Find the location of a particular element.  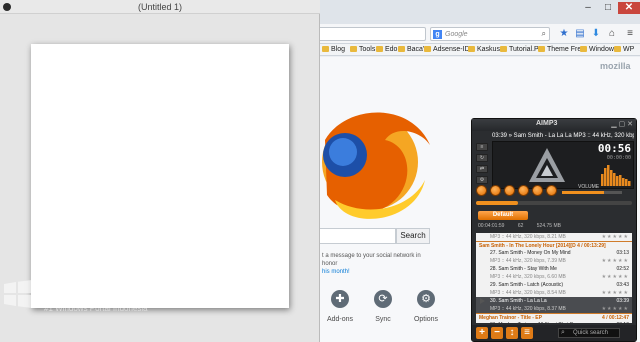

playlist-menu-button: ≡ is located at coordinates (527, 333).